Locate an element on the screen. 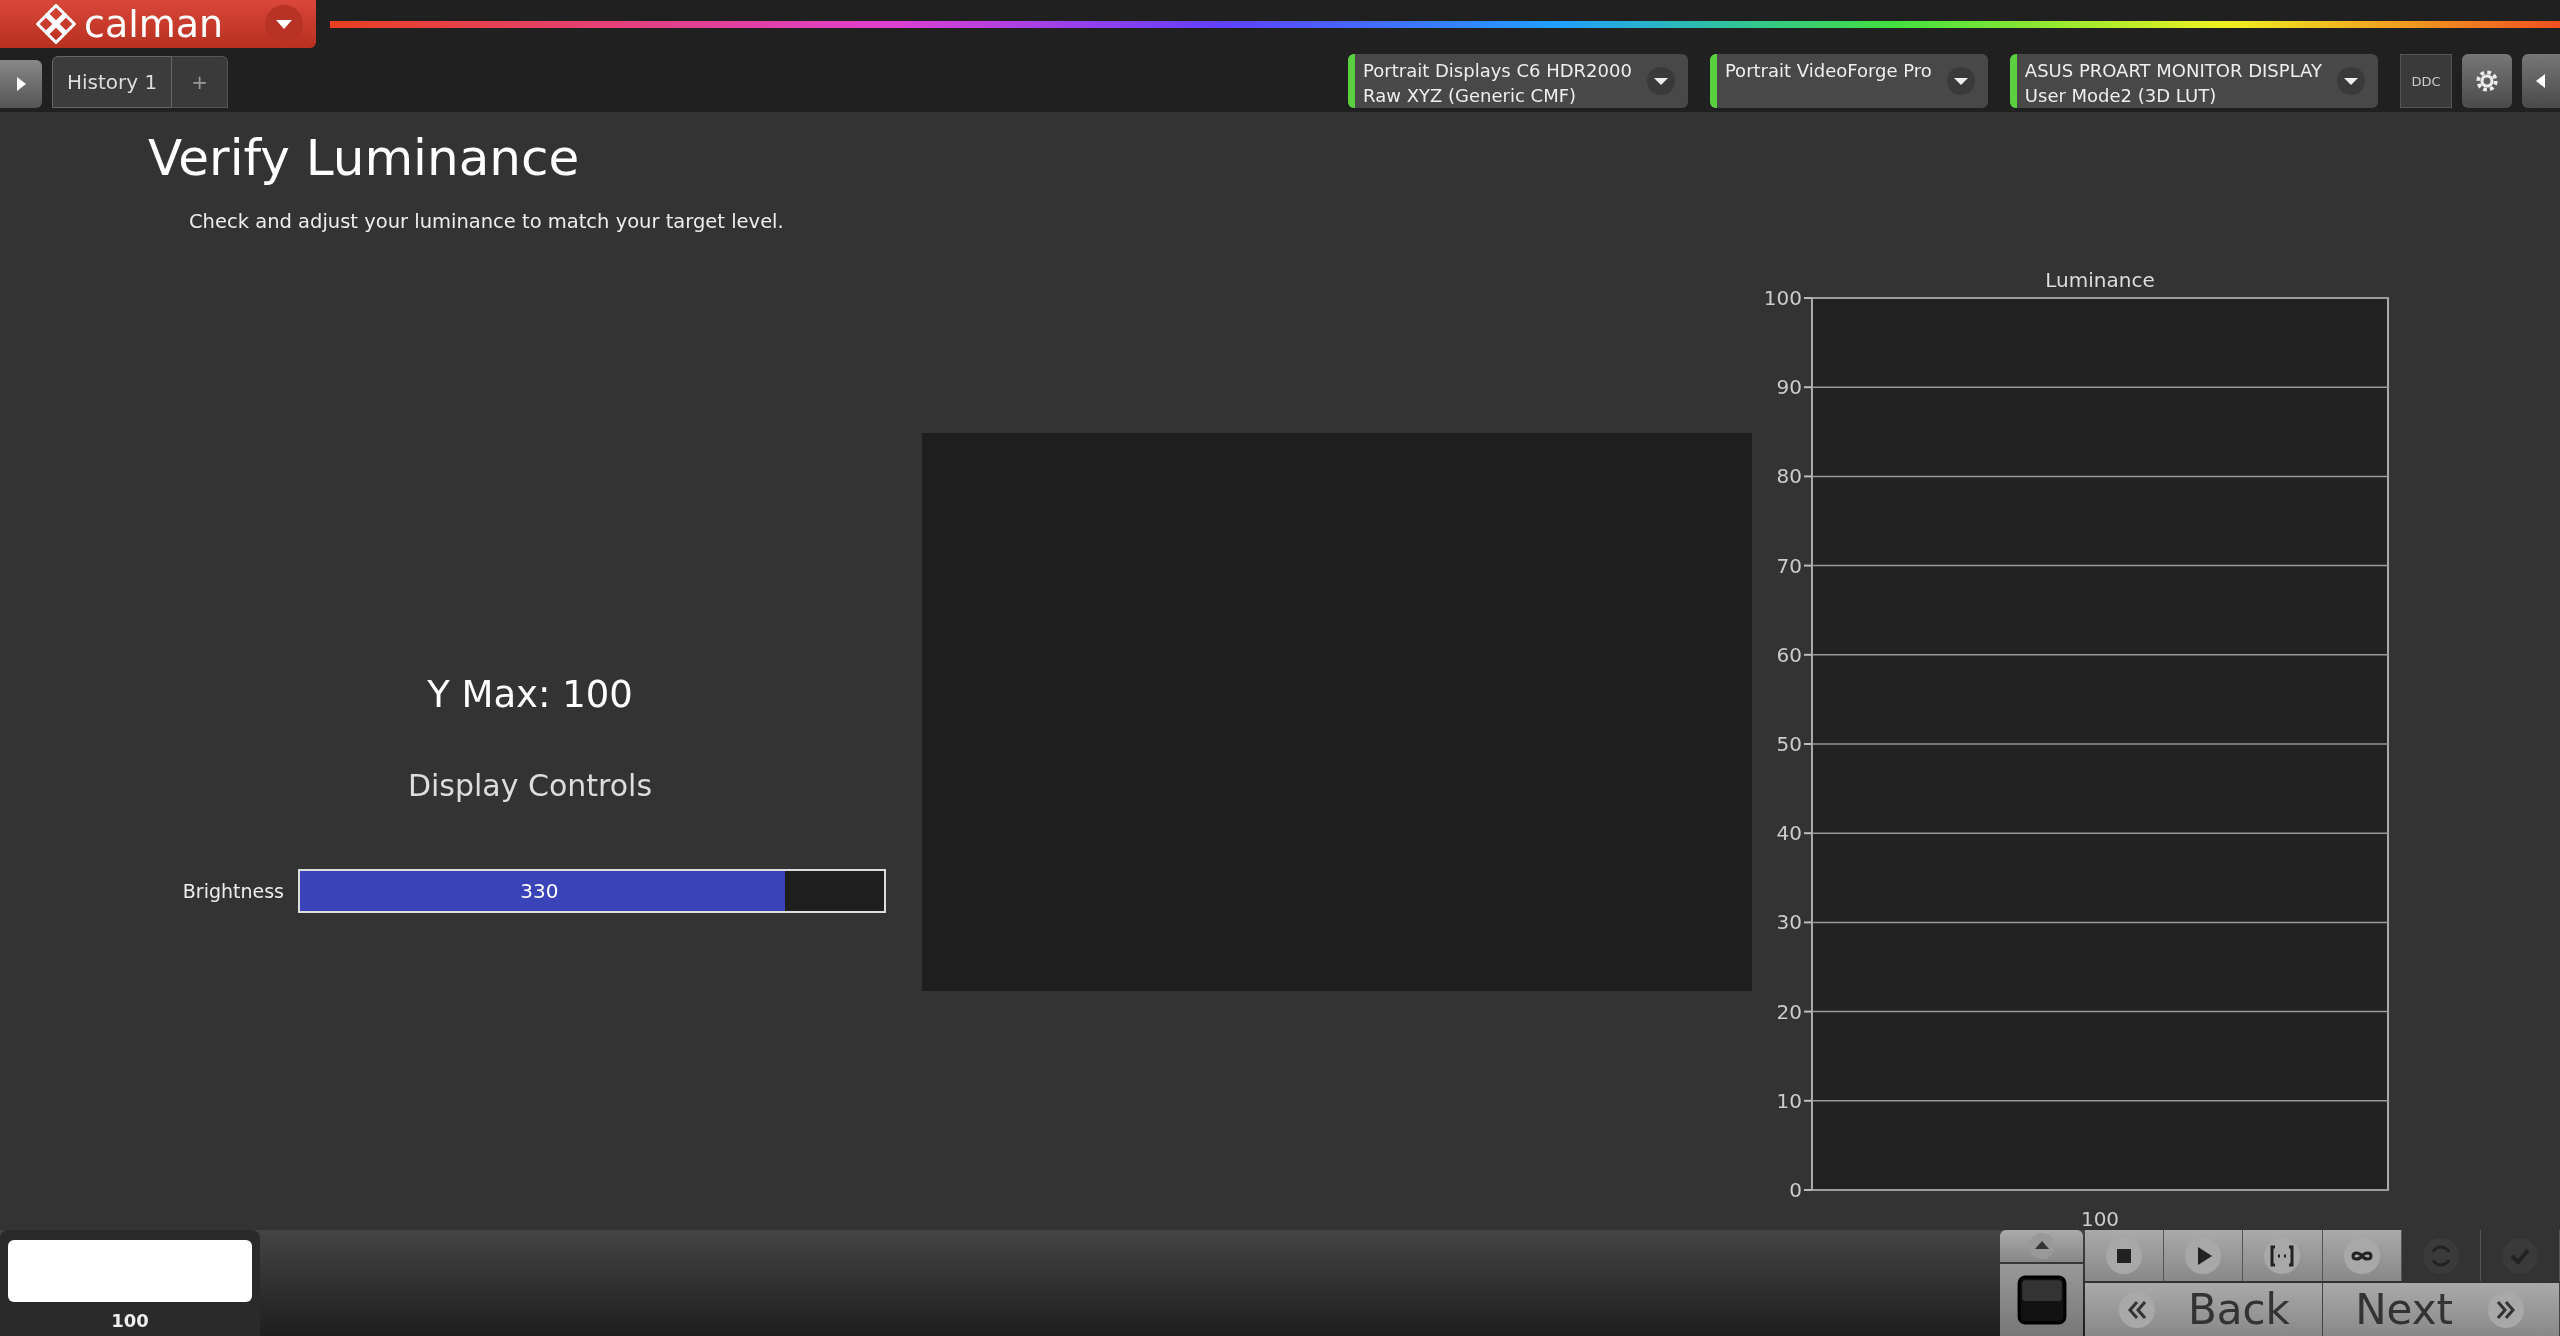 The width and height of the screenshot is (2560, 1336). color-swatch is located at coordinates (130, 1271).